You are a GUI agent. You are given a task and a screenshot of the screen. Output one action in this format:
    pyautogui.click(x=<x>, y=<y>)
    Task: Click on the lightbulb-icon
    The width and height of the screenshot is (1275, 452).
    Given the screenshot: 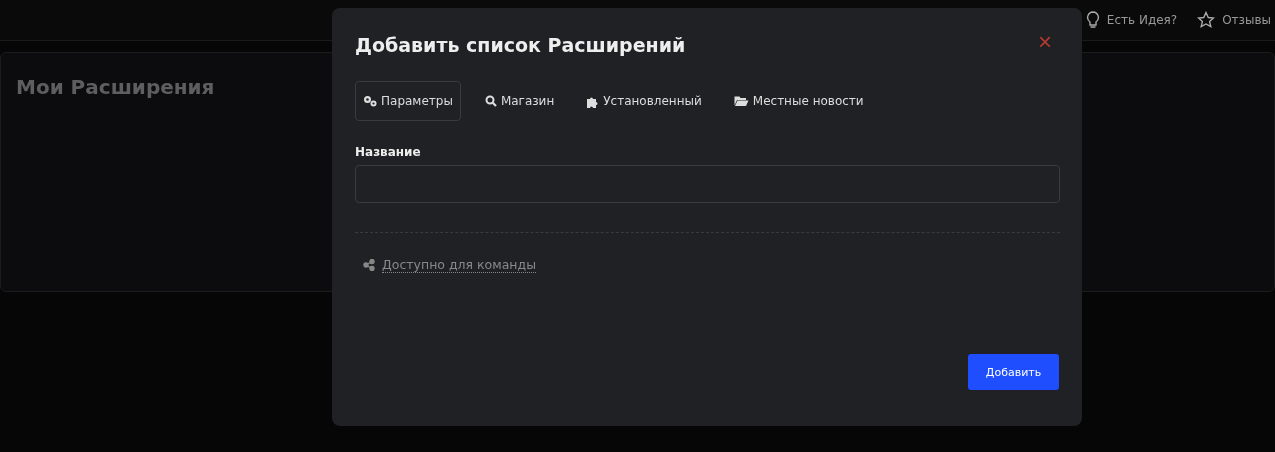 What is the action you would take?
    pyautogui.click(x=1092, y=20)
    